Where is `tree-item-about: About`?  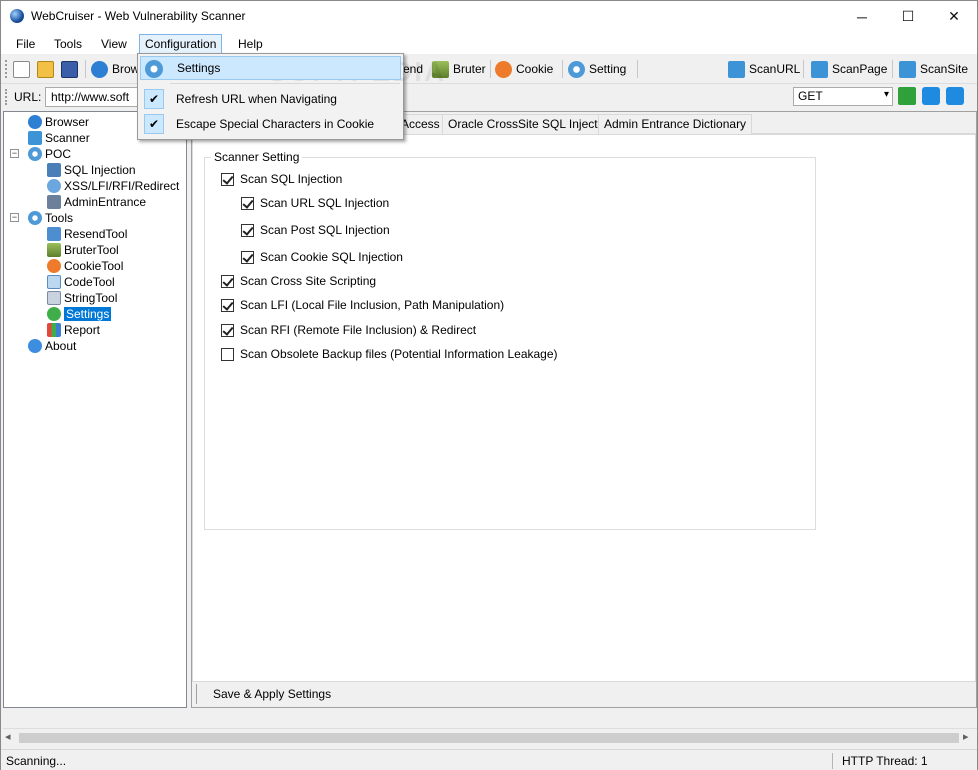 tree-item-about: About is located at coordinates (52, 346).